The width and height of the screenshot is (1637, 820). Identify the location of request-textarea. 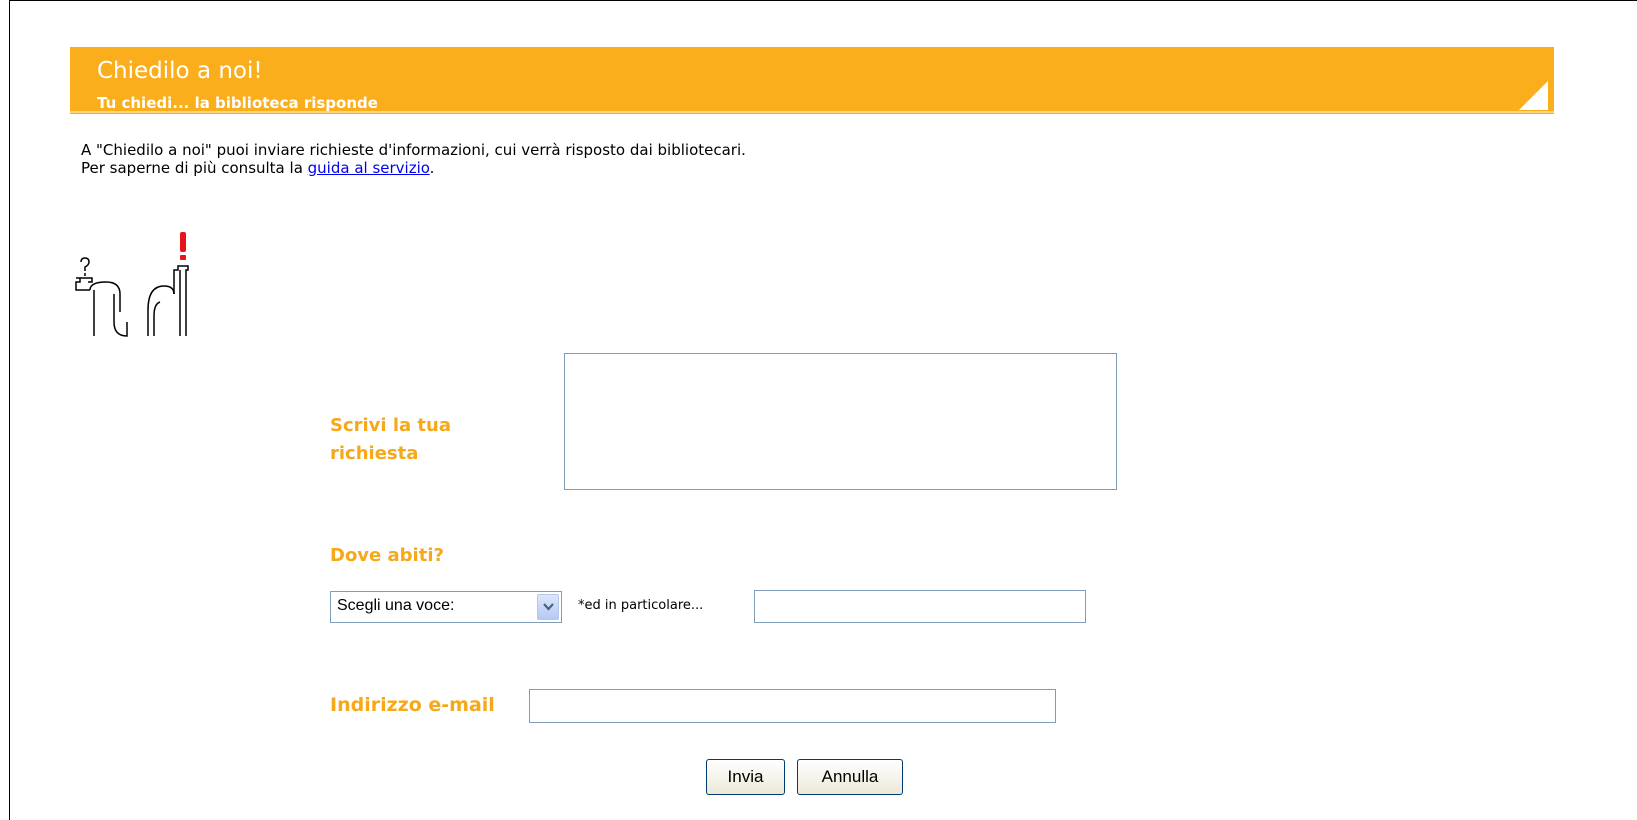
(840, 421).